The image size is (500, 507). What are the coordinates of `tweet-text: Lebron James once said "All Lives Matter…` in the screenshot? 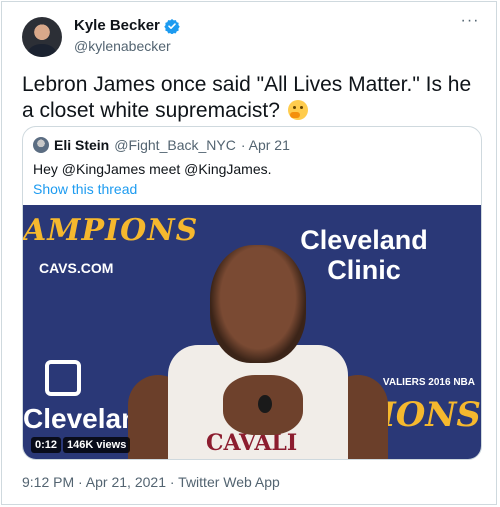 It's located at (254, 98).